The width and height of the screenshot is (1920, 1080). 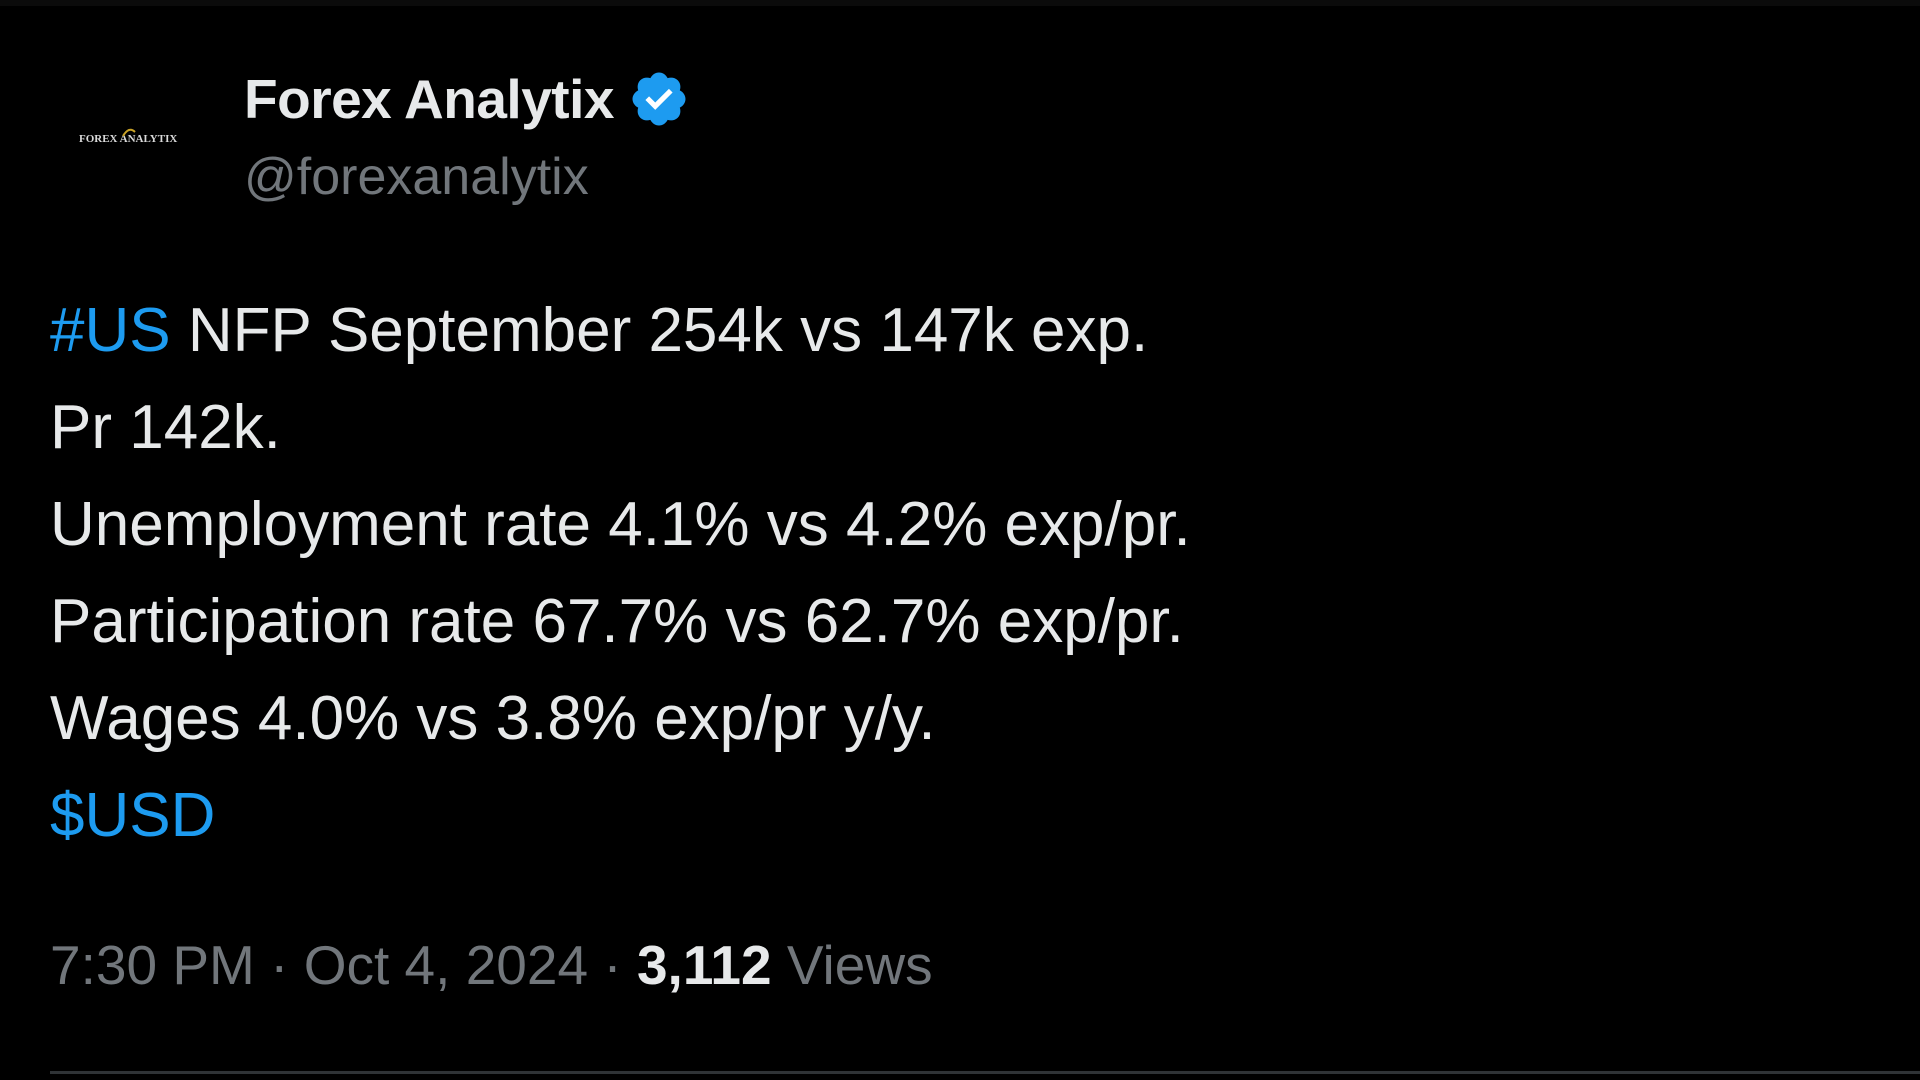 I want to click on views-label: Views, so click(x=852, y=965).